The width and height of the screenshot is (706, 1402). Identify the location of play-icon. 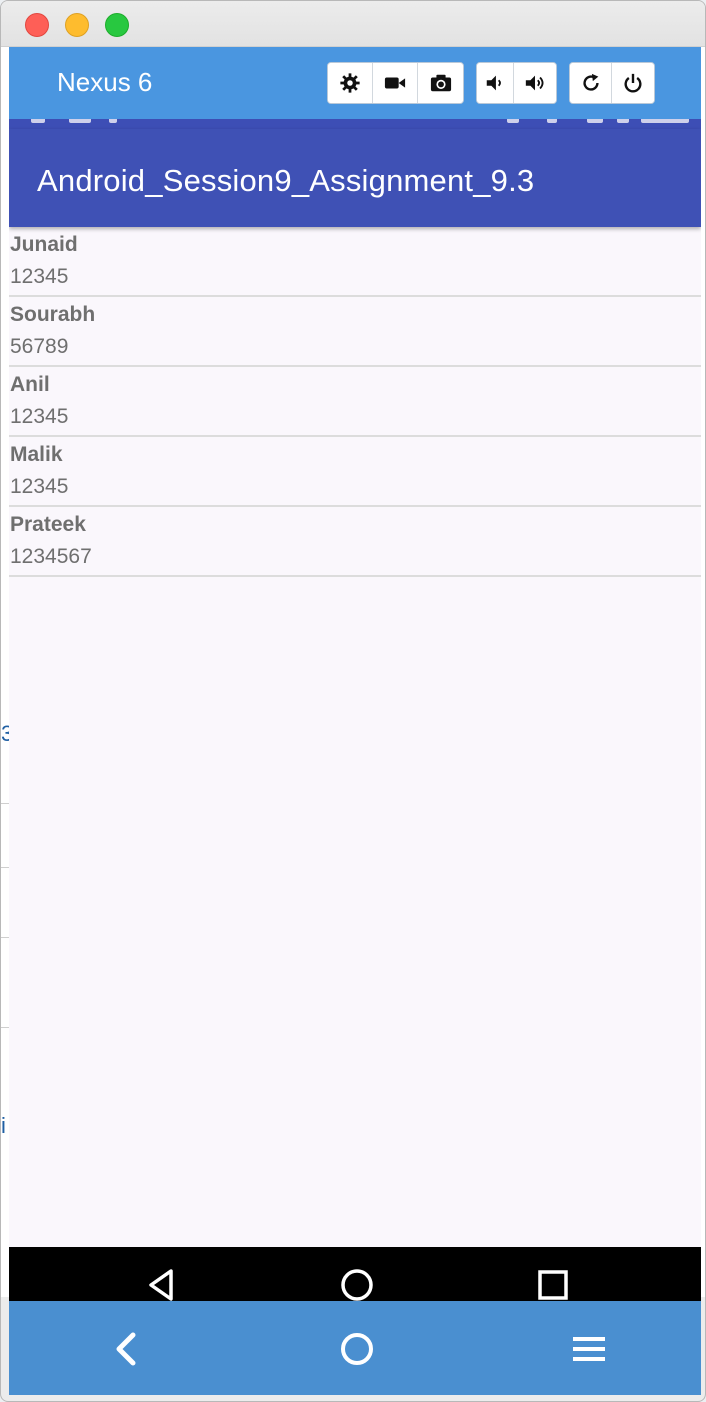
(113, 121).